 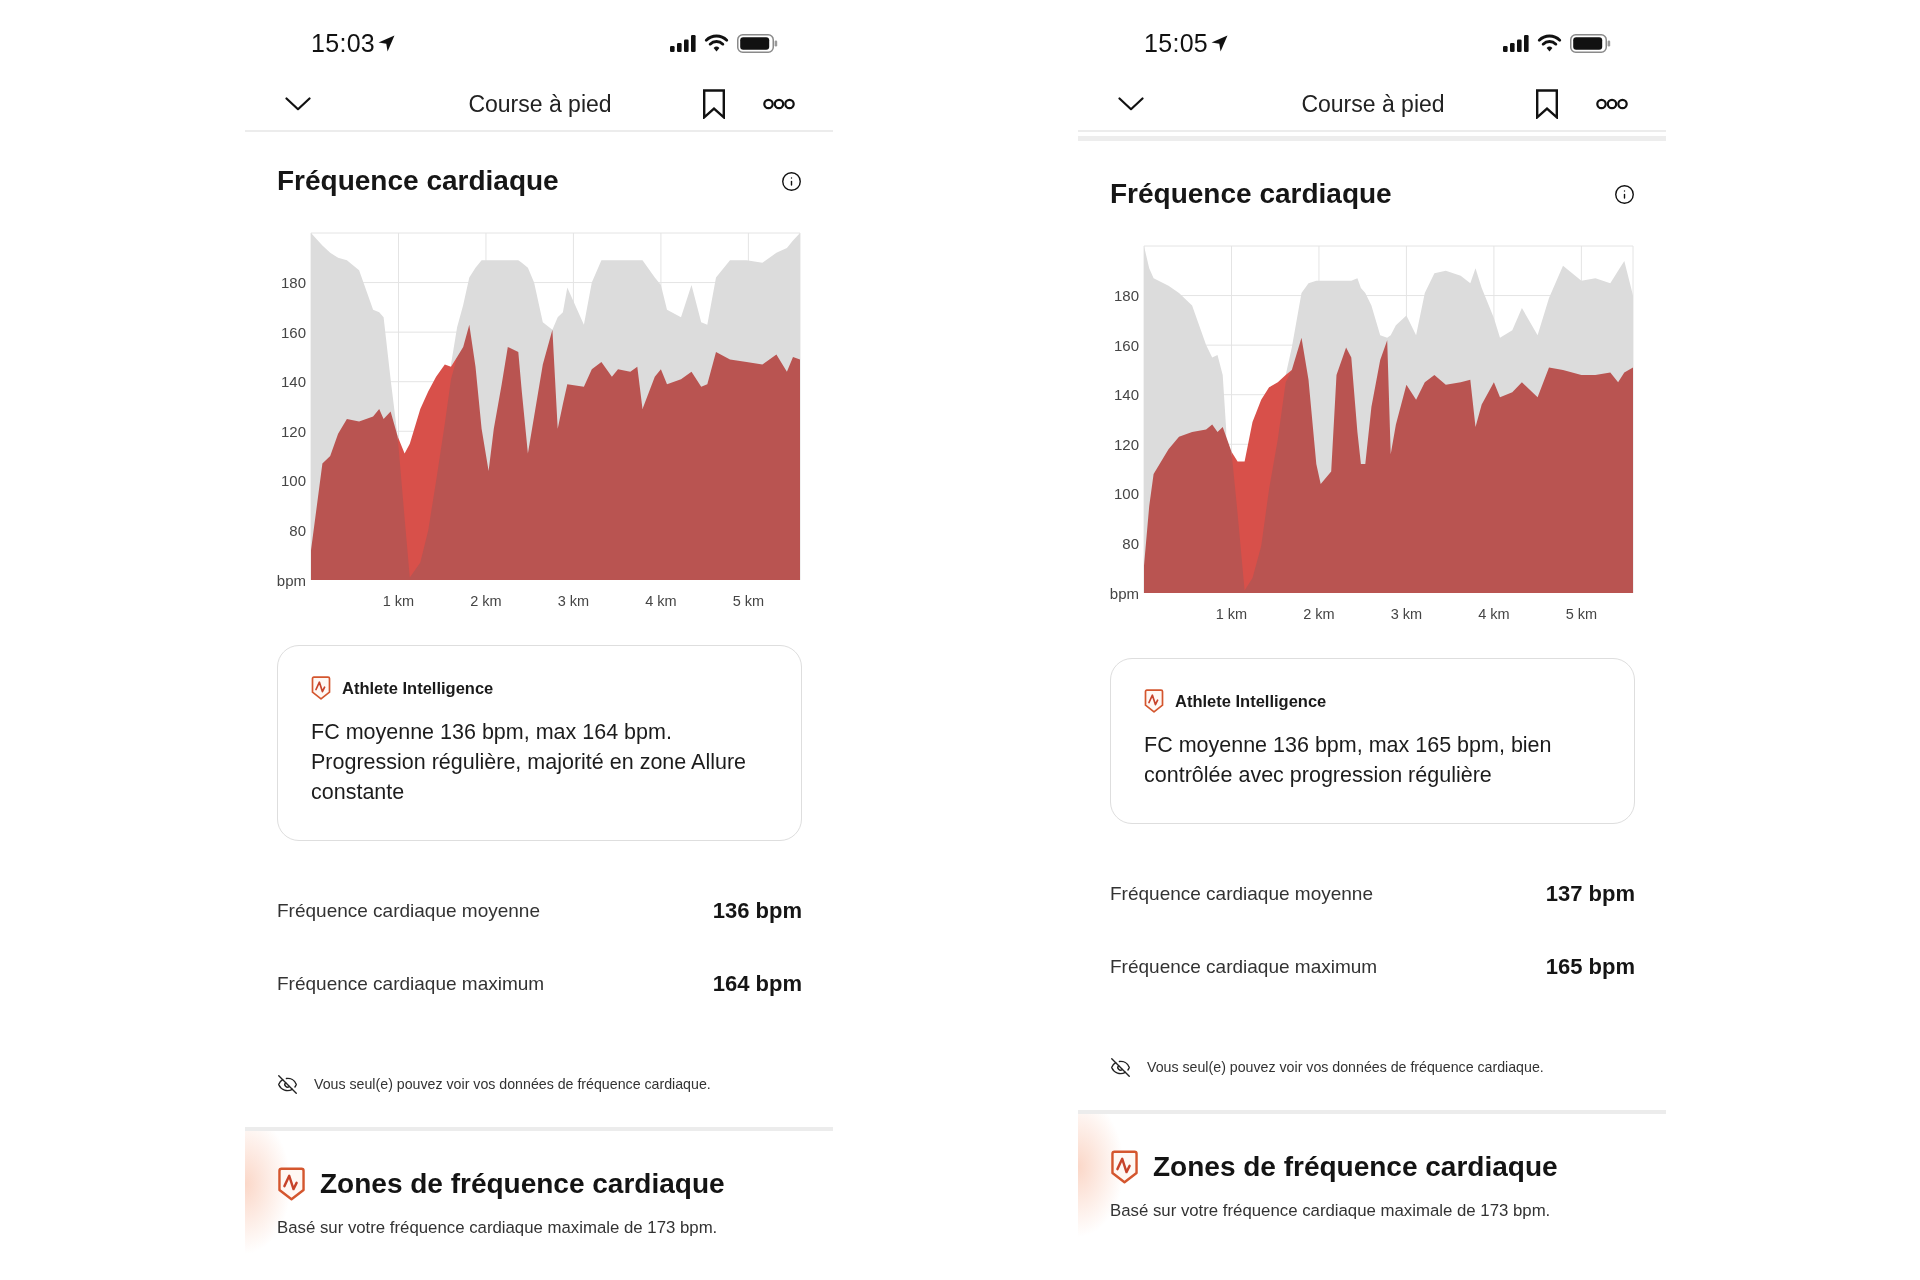 I want to click on status-time: 15:03, so click(x=343, y=43).